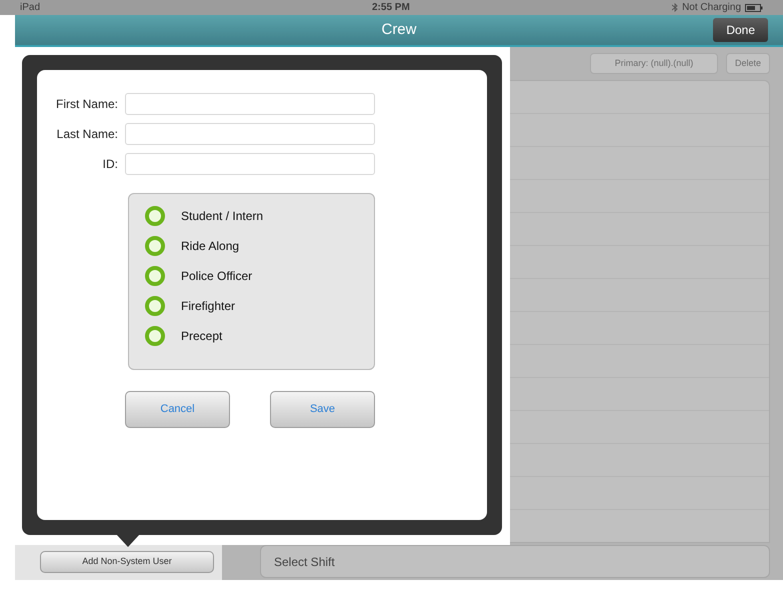  What do you see at coordinates (398, 30) in the screenshot?
I see `screen-title: Crew` at bounding box center [398, 30].